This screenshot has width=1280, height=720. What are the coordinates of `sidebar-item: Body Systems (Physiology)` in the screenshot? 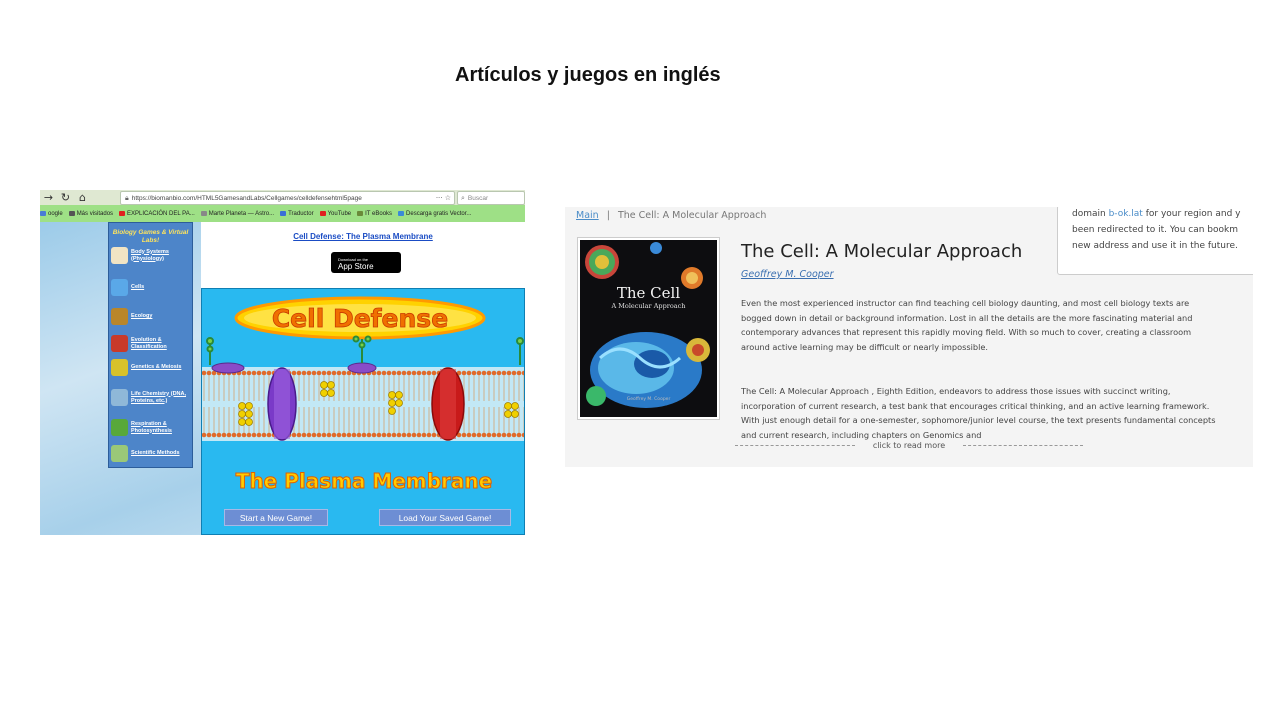 It's located at (151, 255).